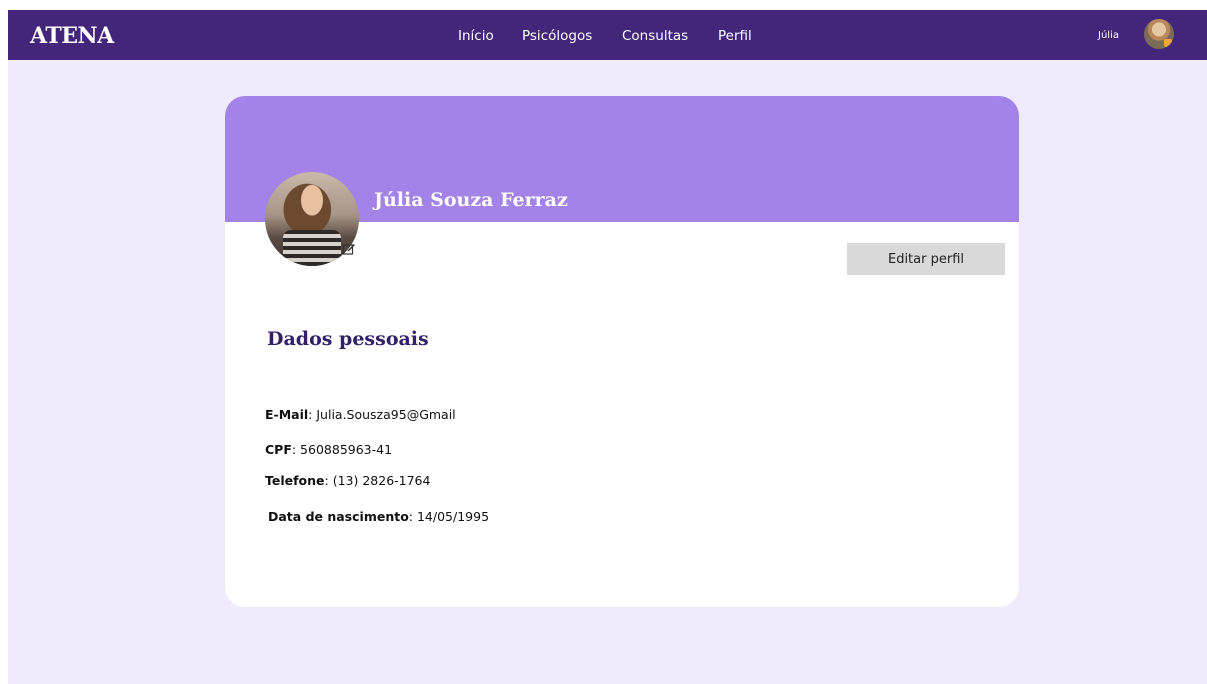 This screenshot has width=1207, height=684. What do you see at coordinates (72, 36) in the screenshot?
I see `brand-logo: ATENA` at bounding box center [72, 36].